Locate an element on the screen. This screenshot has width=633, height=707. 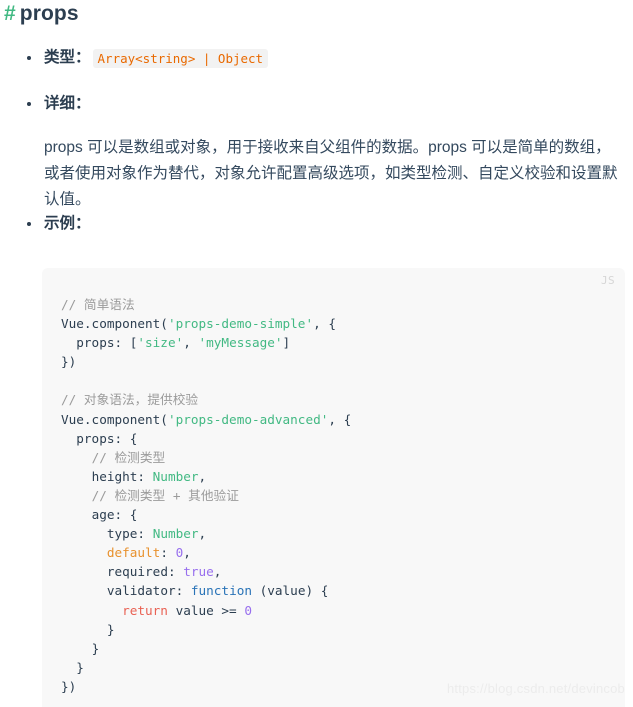
watermark-text: https://blog.csdn.net/devincob is located at coordinates (535, 688).